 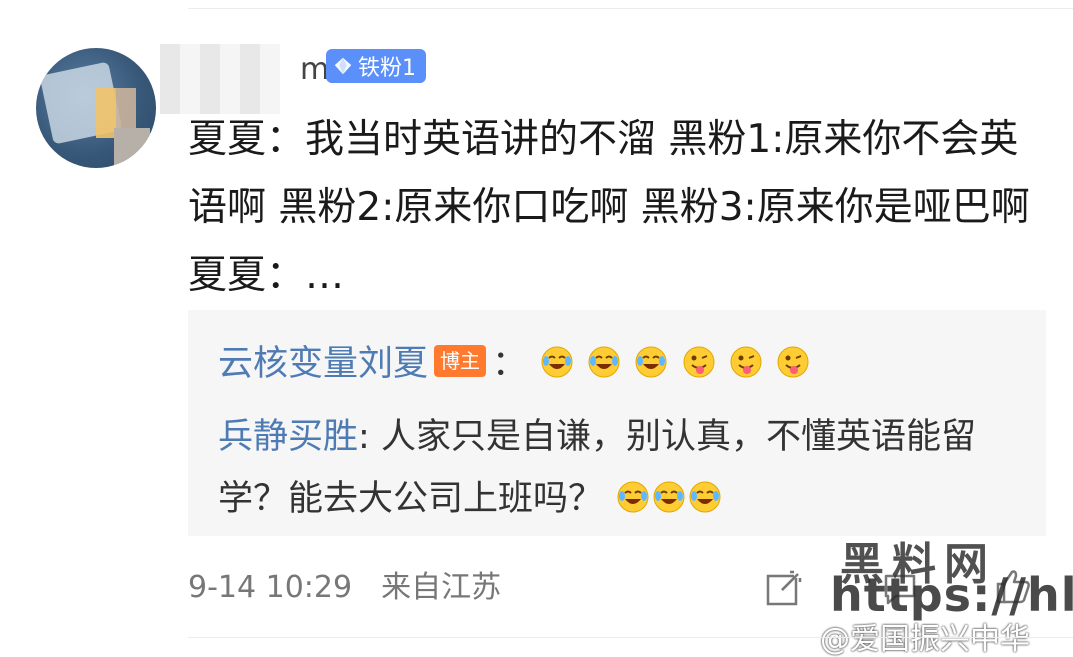 I want to click on reply-item: 兵静买胜: 人家只是自谦，别认真，不懂英语能留学？能去大公司上班吗？, so click(x=623, y=468).